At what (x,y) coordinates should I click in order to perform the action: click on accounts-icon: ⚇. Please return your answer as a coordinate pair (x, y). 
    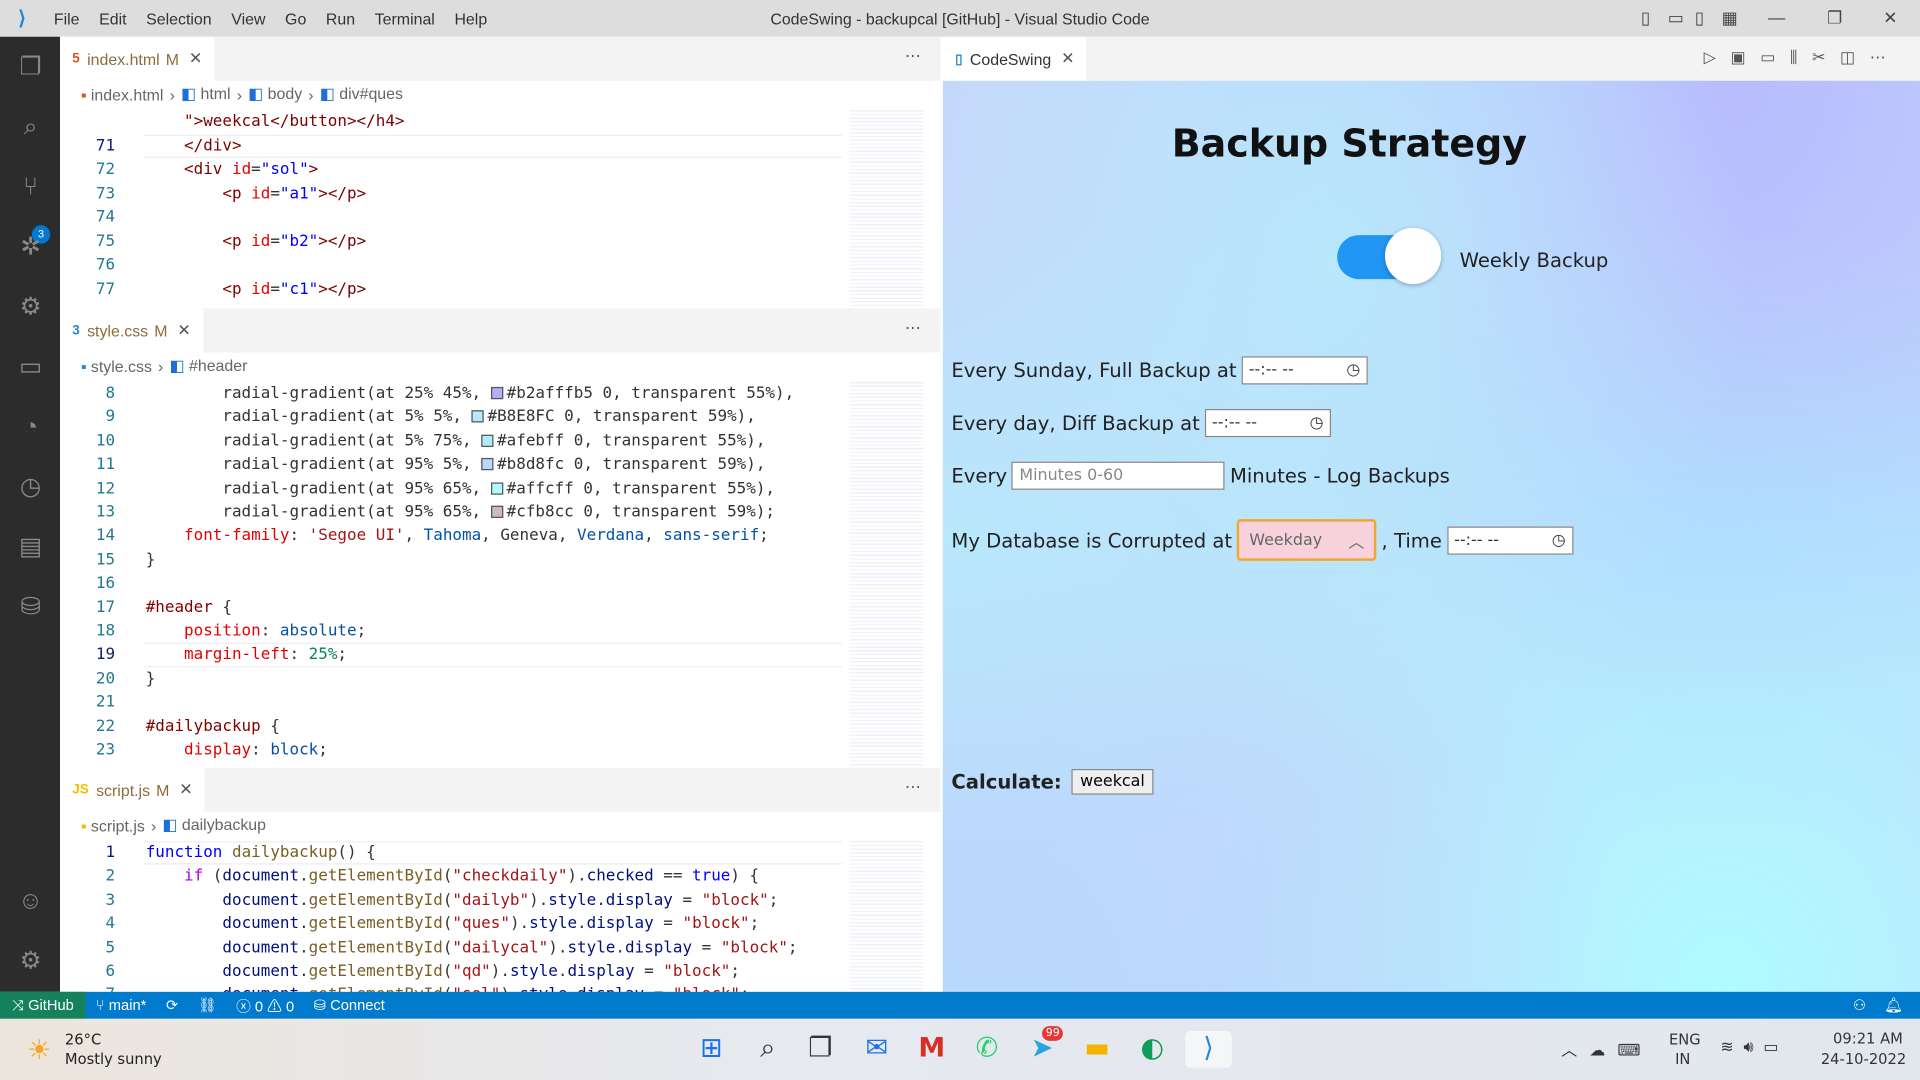
    Looking at the image, I should click on (1859, 1005).